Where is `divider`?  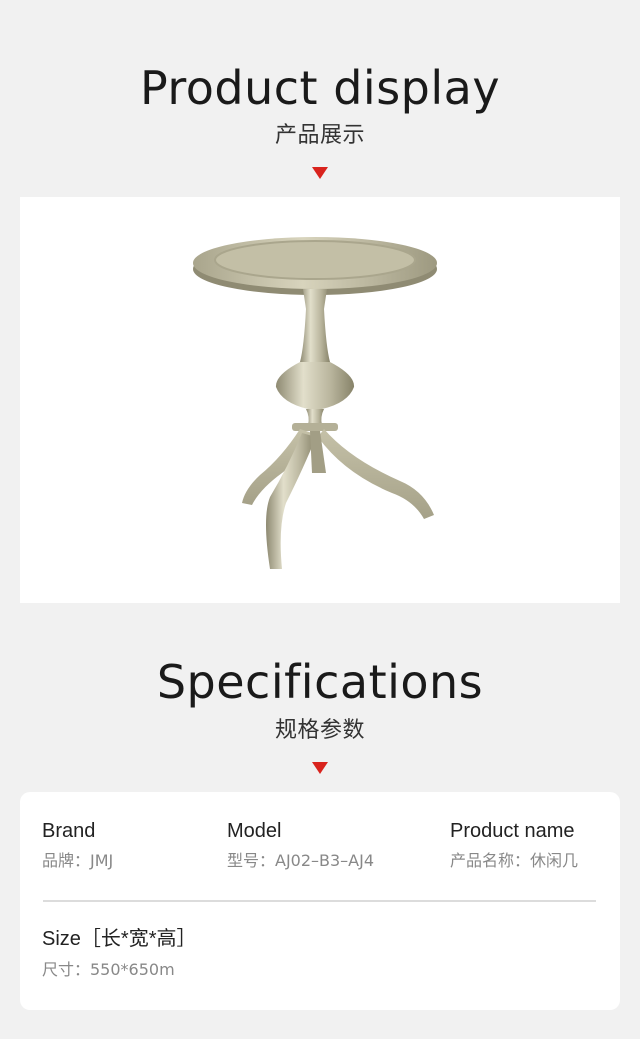
divider is located at coordinates (319, 901).